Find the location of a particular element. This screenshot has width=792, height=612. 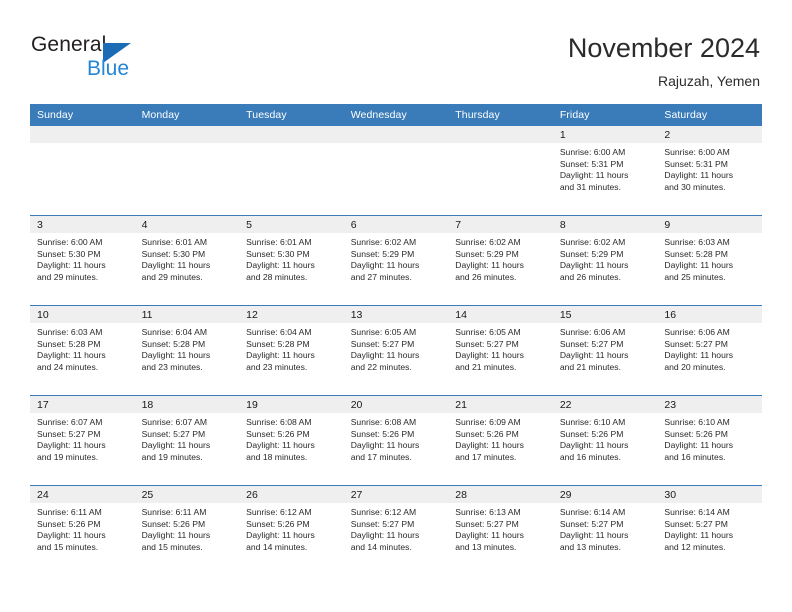

day-number is located at coordinates (82, 134).